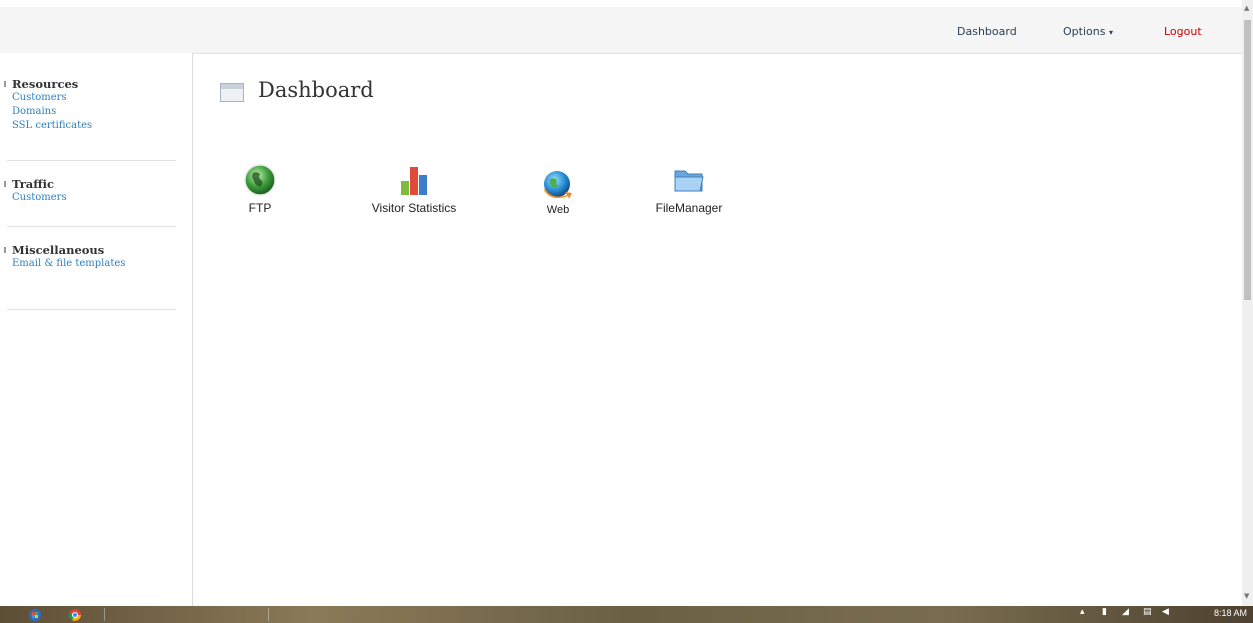 This screenshot has height=623, width=1253. What do you see at coordinates (689, 208) in the screenshot?
I see `tile-label: FileManager` at bounding box center [689, 208].